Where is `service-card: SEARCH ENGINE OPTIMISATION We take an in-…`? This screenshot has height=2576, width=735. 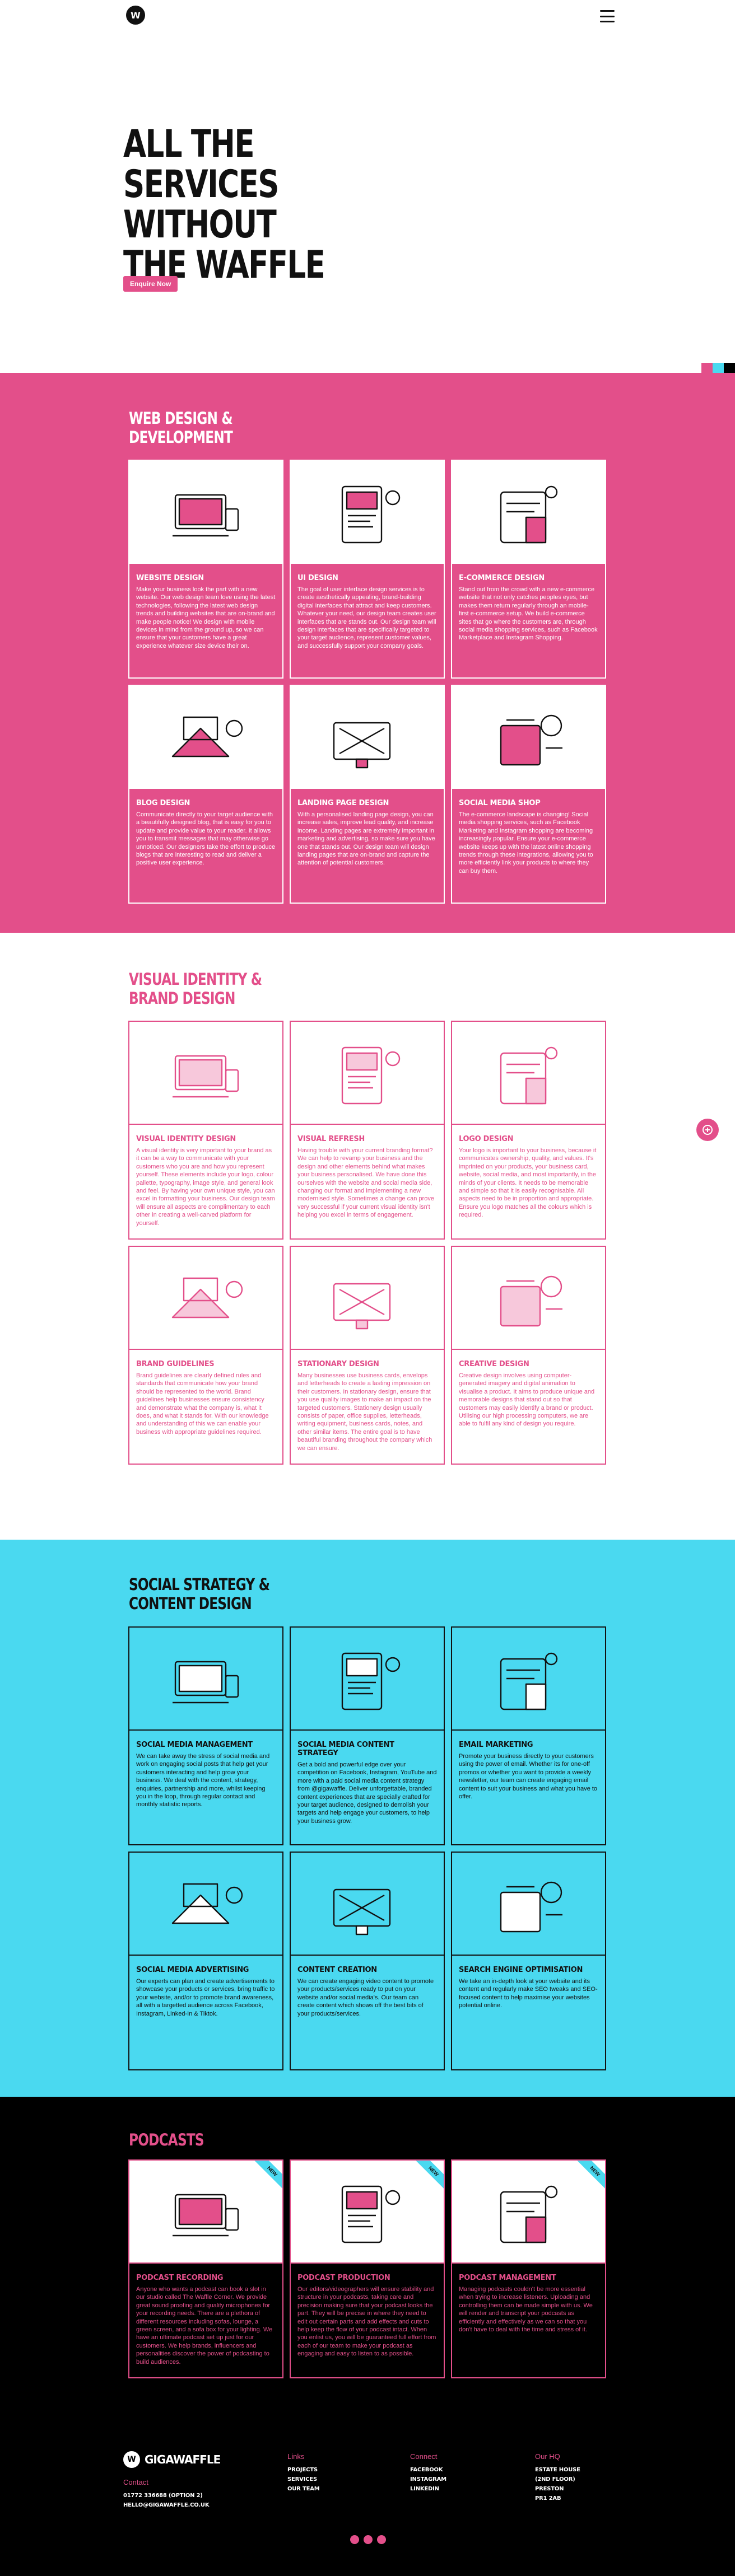 service-card: SEARCH ENGINE OPTIMISATION We take an in-… is located at coordinates (528, 1961).